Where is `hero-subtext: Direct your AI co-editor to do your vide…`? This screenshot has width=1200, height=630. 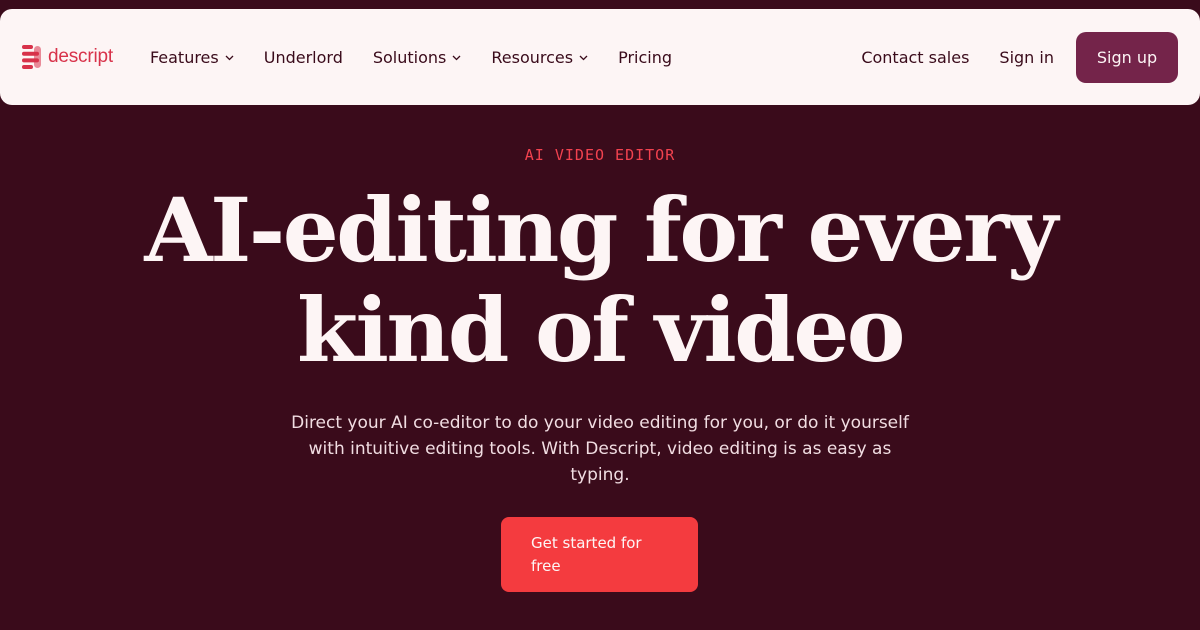 hero-subtext: Direct your AI co-editor to do your vide… is located at coordinates (600, 449).